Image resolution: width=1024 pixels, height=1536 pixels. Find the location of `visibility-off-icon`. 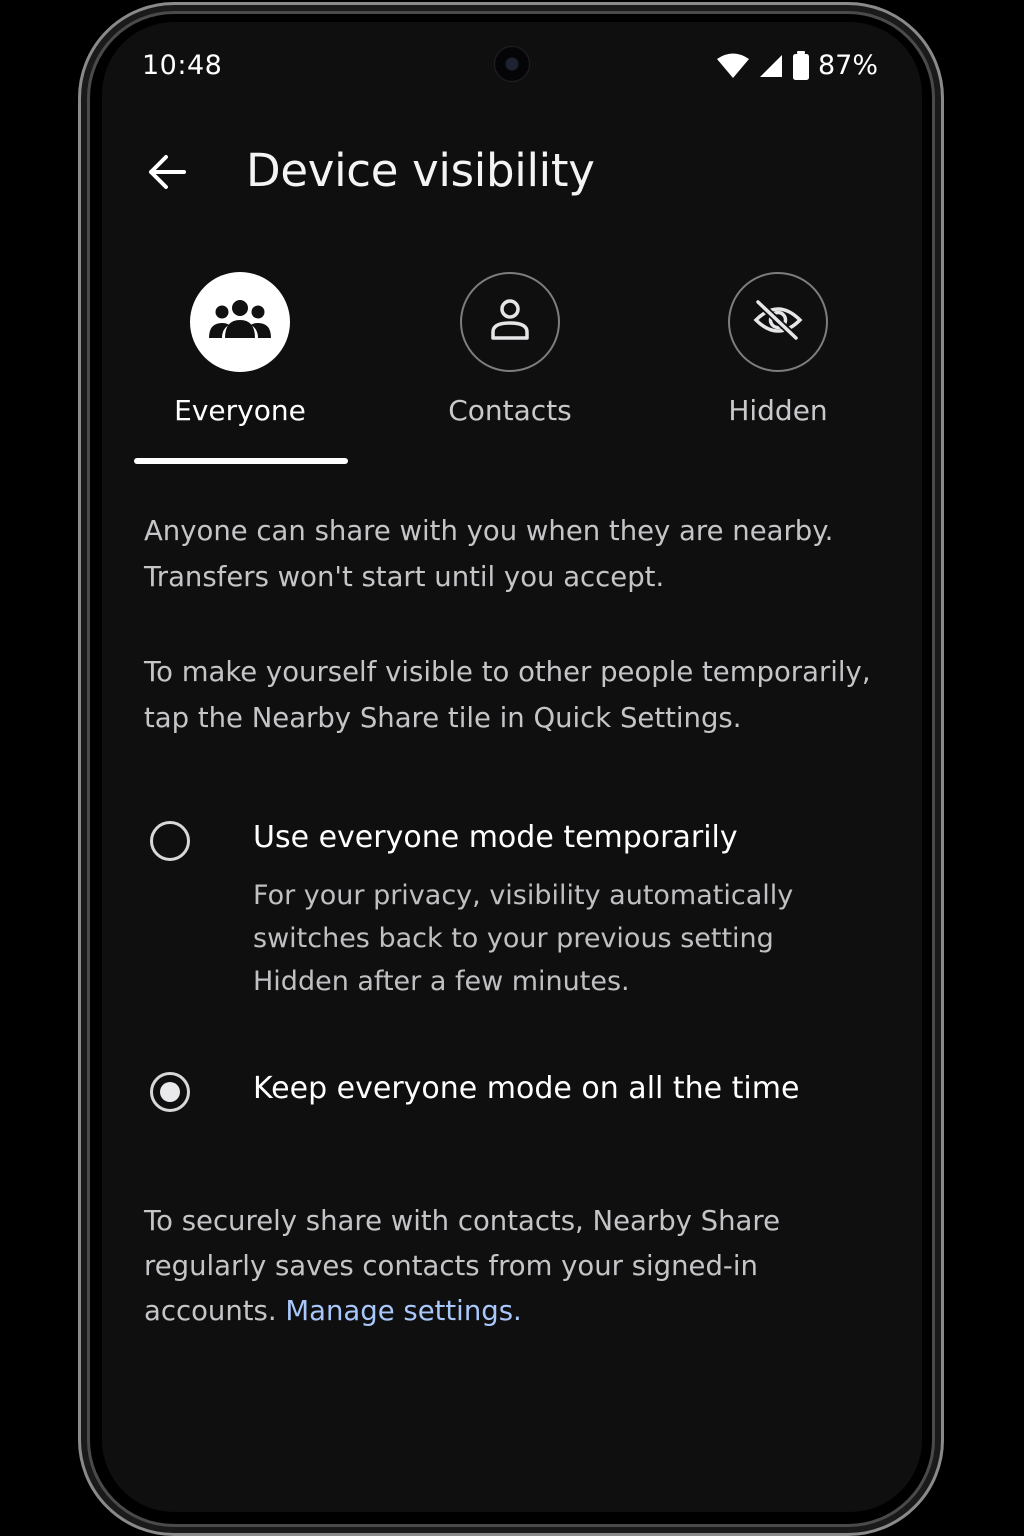

visibility-off-icon is located at coordinates (778, 322).